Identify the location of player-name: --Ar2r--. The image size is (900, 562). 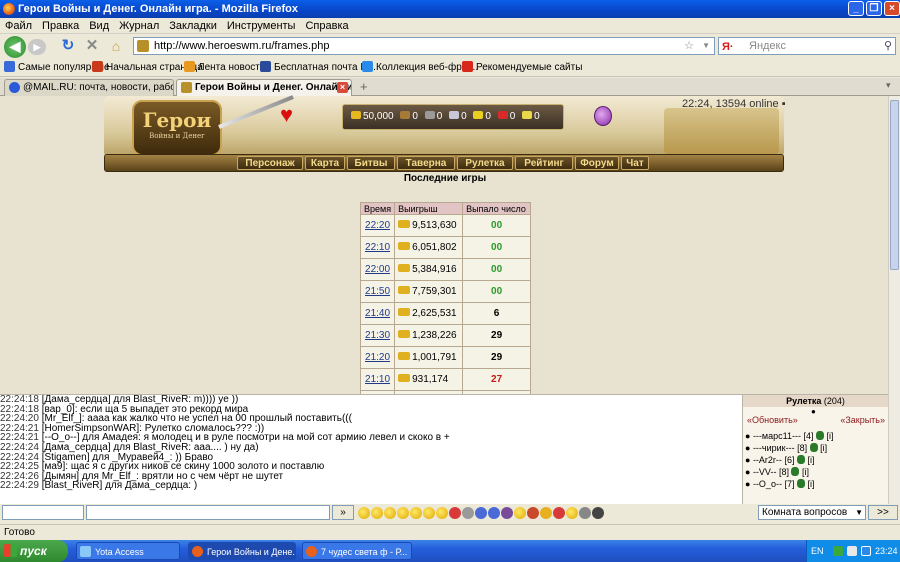
(767, 460).